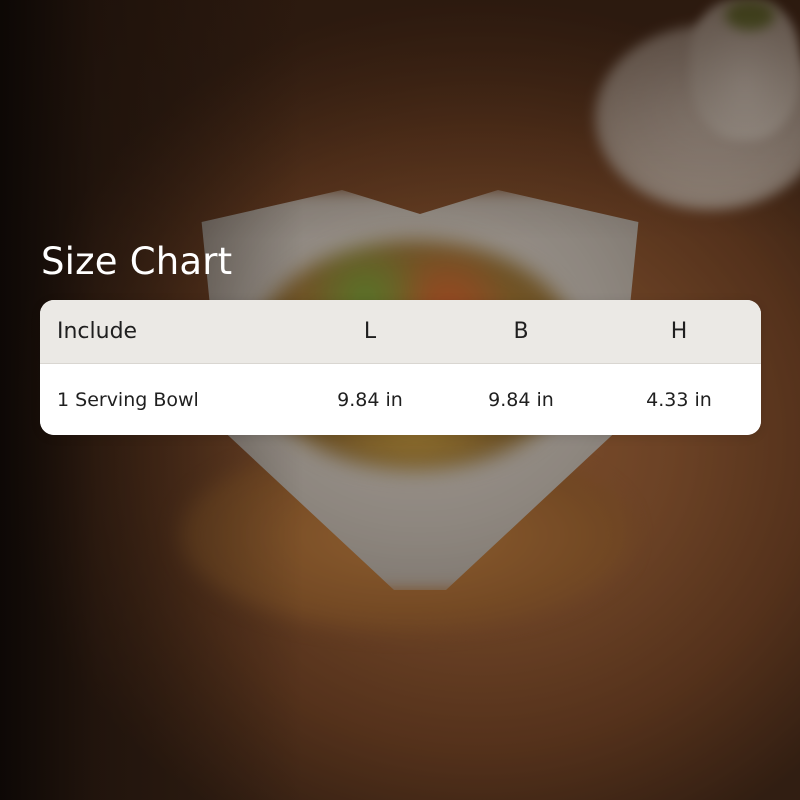 The width and height of the screenshot is (800, 800). What do you see at coordinates (521, 399) in the screenshot?
I see `cell-breadth-value: 9.84 in` at bounding box center [521, 399].